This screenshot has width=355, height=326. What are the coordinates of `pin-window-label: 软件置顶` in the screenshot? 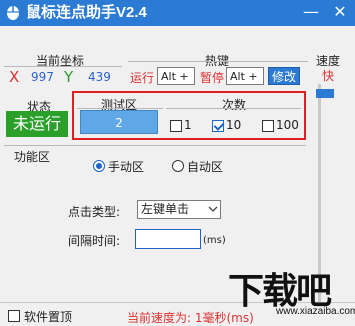 It's located at (48, 317).